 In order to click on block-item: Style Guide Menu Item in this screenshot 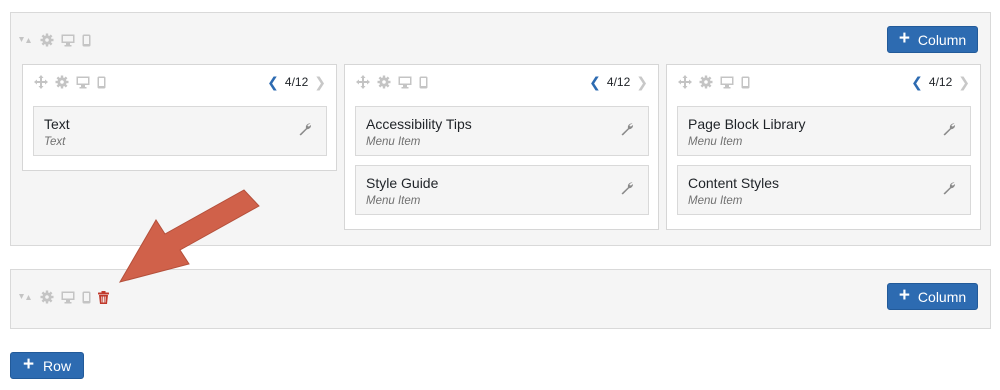, I will do `click(502, 190)`.